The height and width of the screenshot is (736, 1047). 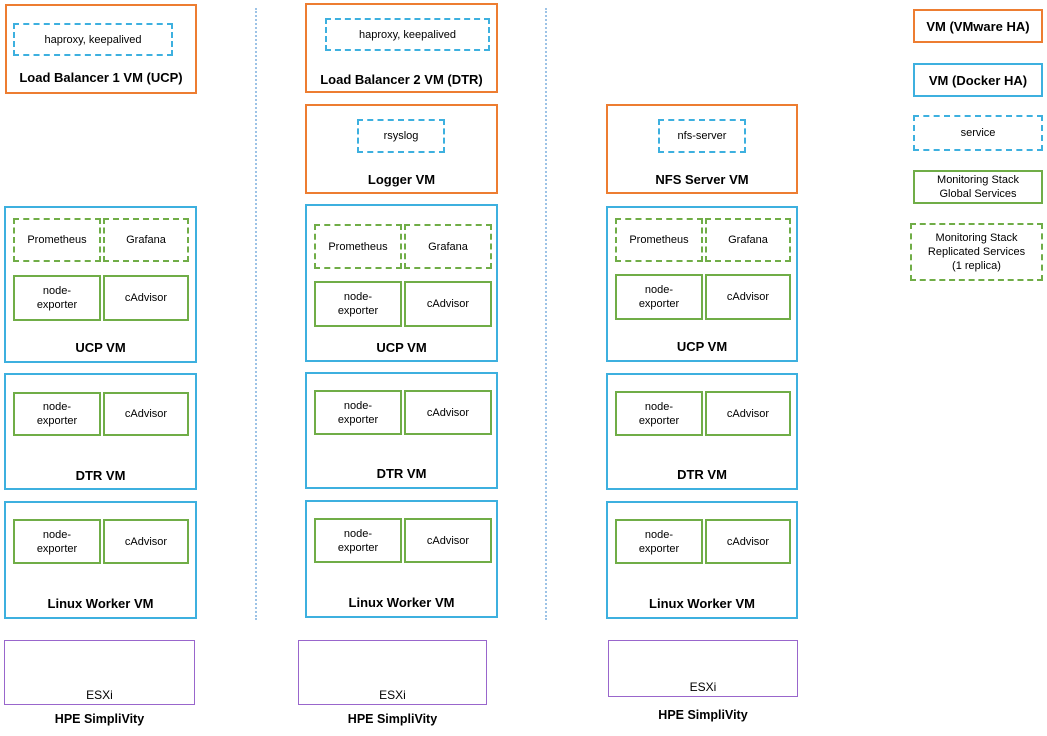 What do you see at coordinates (978, 194) in the screenshot?
I see `label: Global Services` at bounding box center [978, 194].